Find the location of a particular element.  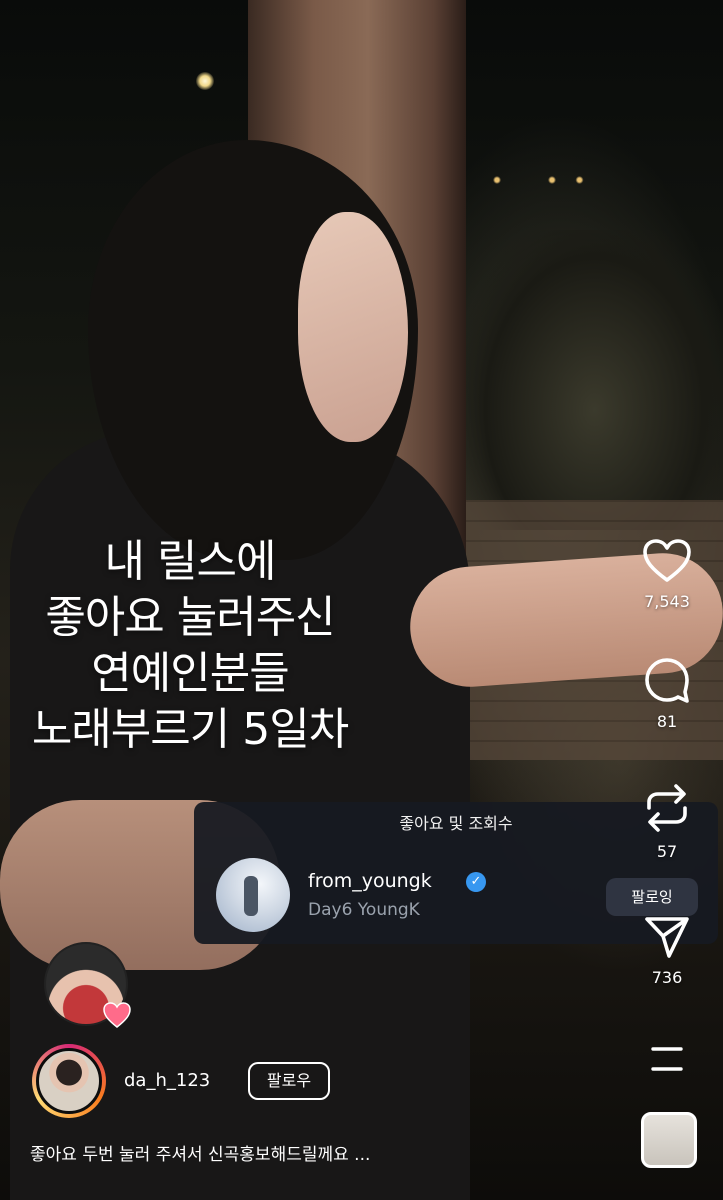

comment-button: 81 is located at coordinates (667, 693).